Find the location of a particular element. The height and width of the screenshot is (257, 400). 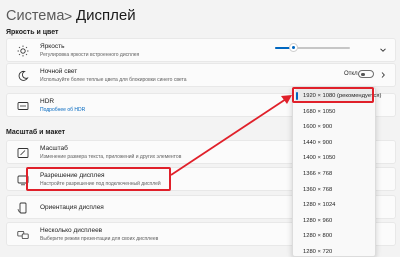

annotation-arrow is located at coordinates (231, 135).